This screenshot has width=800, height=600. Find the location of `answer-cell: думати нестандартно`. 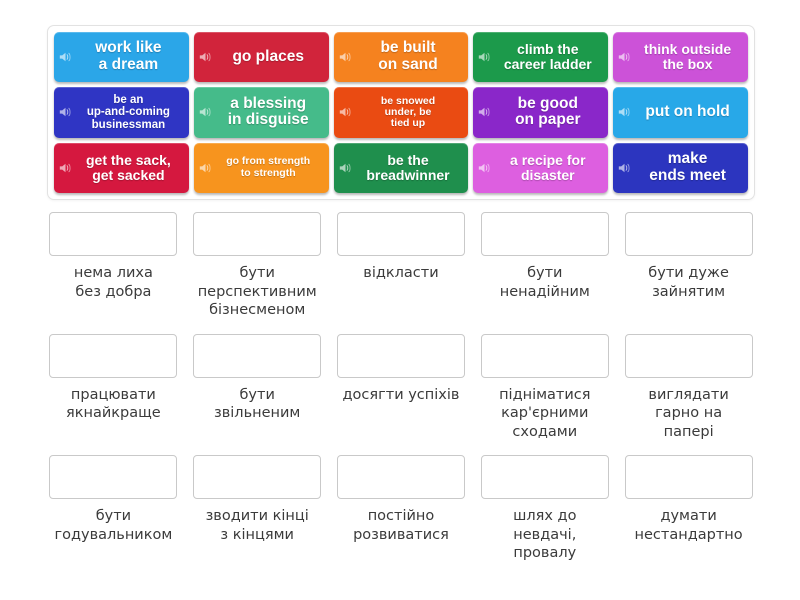

answer-cell: думати нестандартно is located at coordinates (688, 509).